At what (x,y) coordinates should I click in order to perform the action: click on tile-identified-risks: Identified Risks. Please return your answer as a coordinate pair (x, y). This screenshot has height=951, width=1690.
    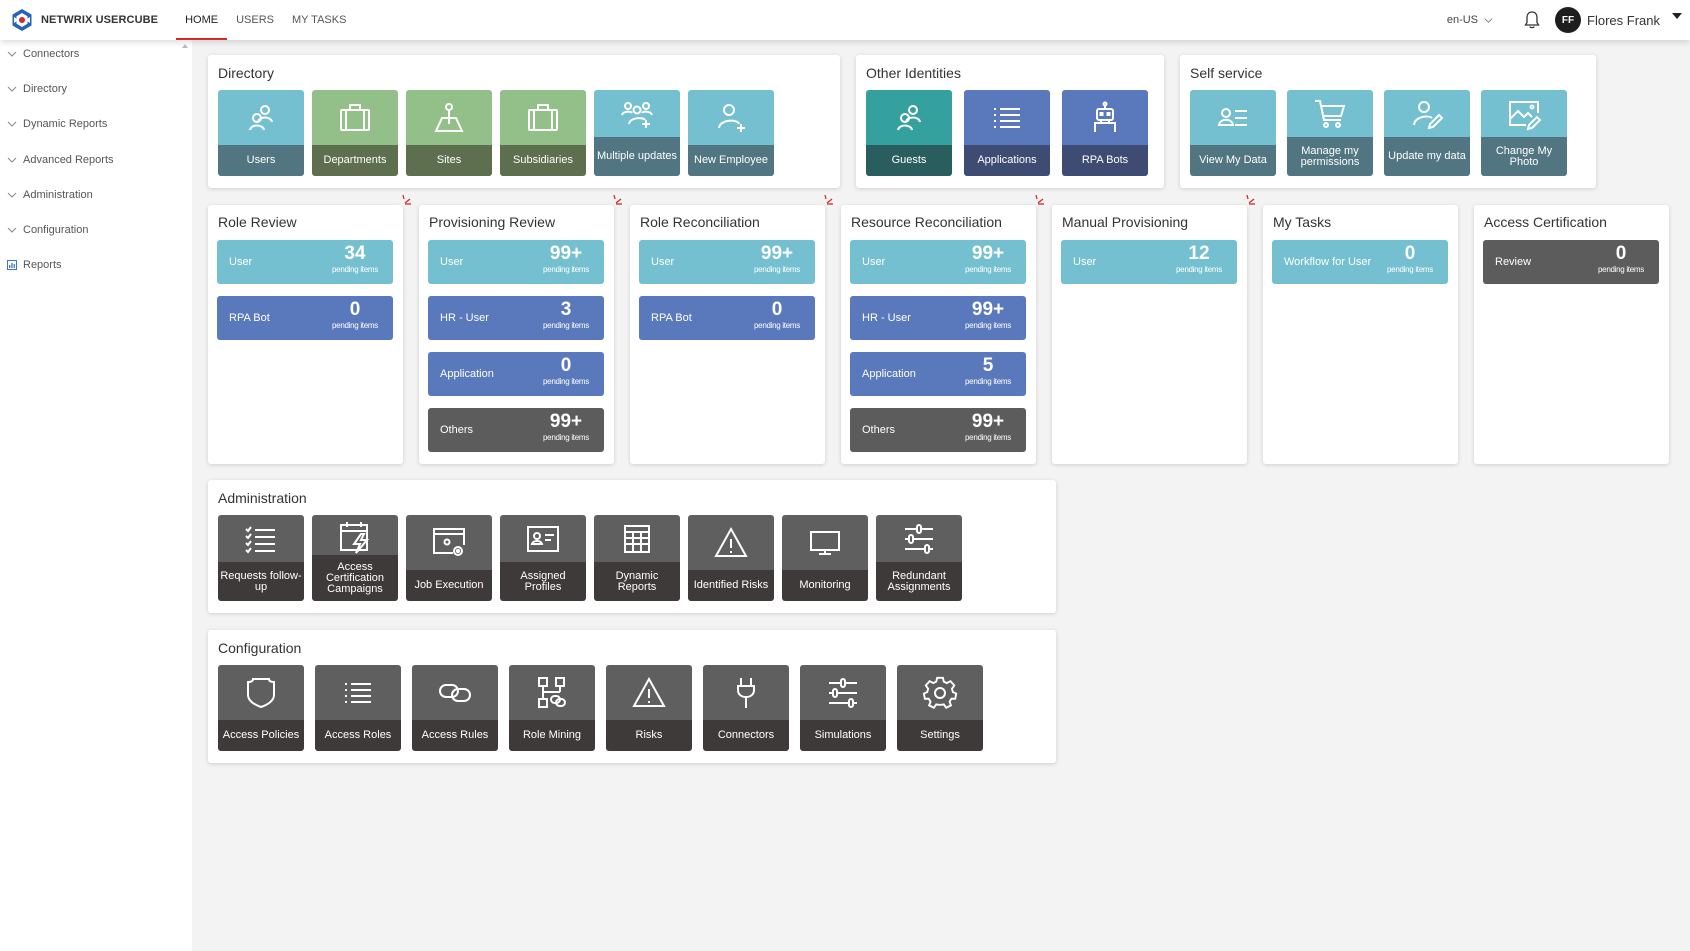
    Looking at the image, I should click on (731, 558).